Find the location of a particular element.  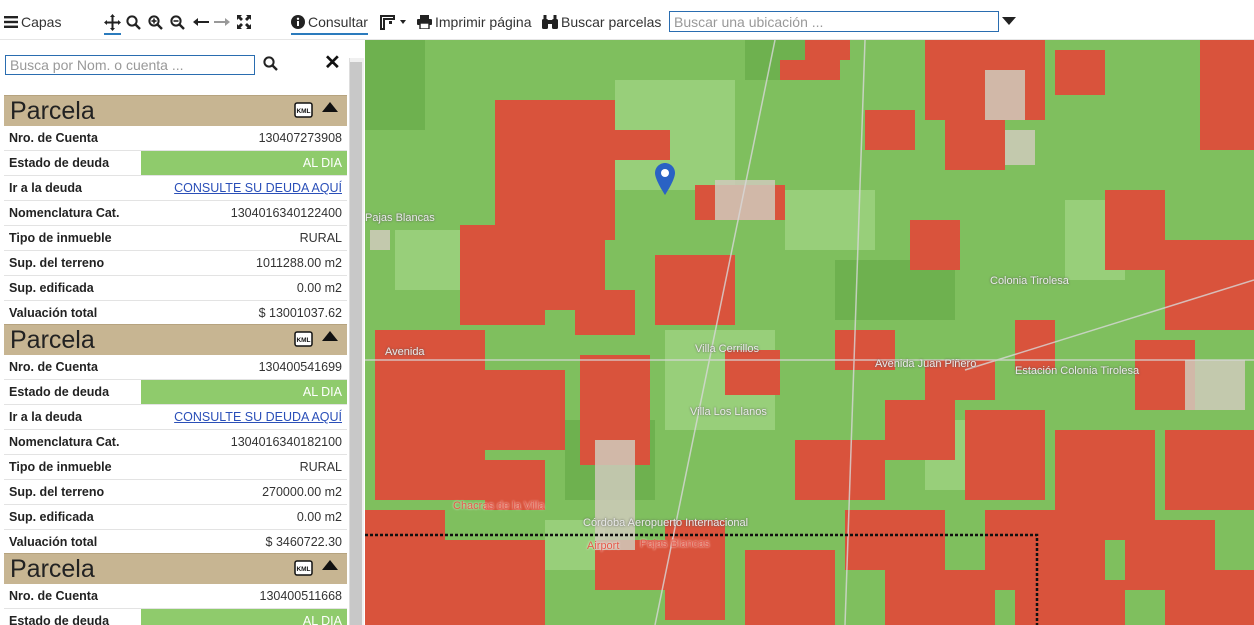

draw-icon is located at coordinates (388, 22).